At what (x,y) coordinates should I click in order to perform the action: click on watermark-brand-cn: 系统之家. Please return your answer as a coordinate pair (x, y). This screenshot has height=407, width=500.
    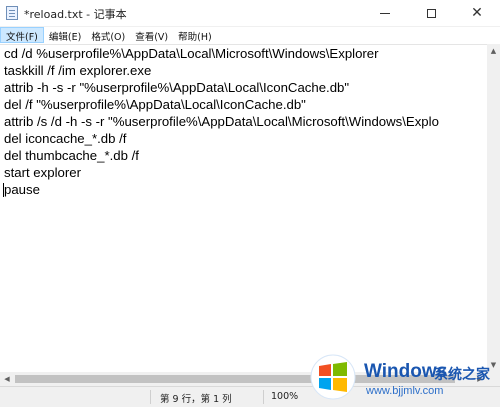
    Looking at the image, I should click on (462, 375).